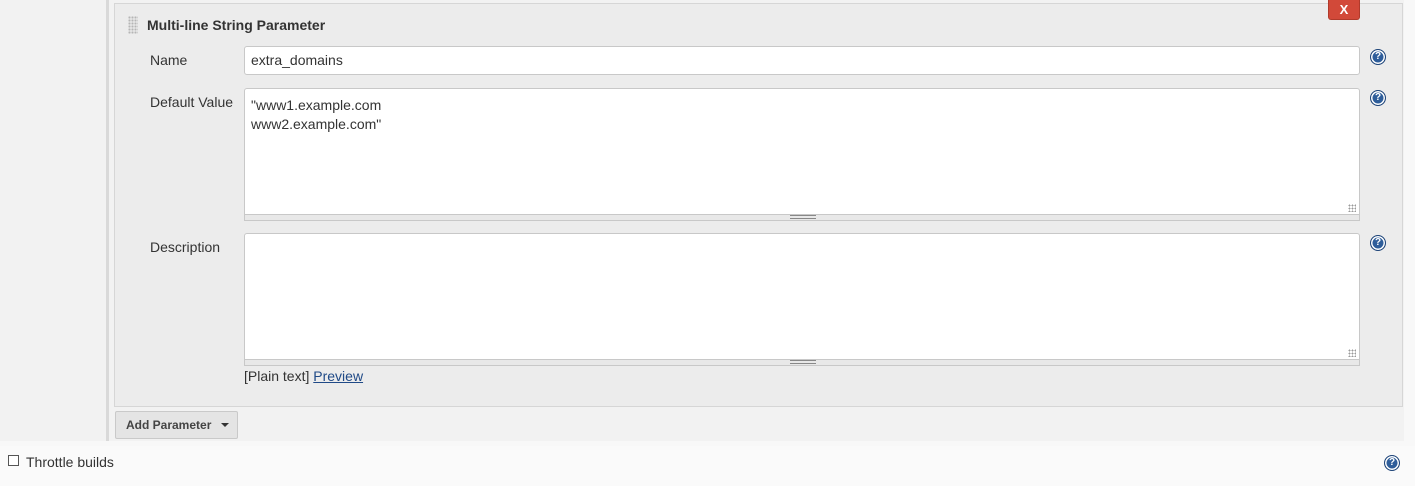 This screenshot has height=486, width=1415. Describe the element at coordinates (169, 60) in the screenshot. I see `name-label: Name` at that location.